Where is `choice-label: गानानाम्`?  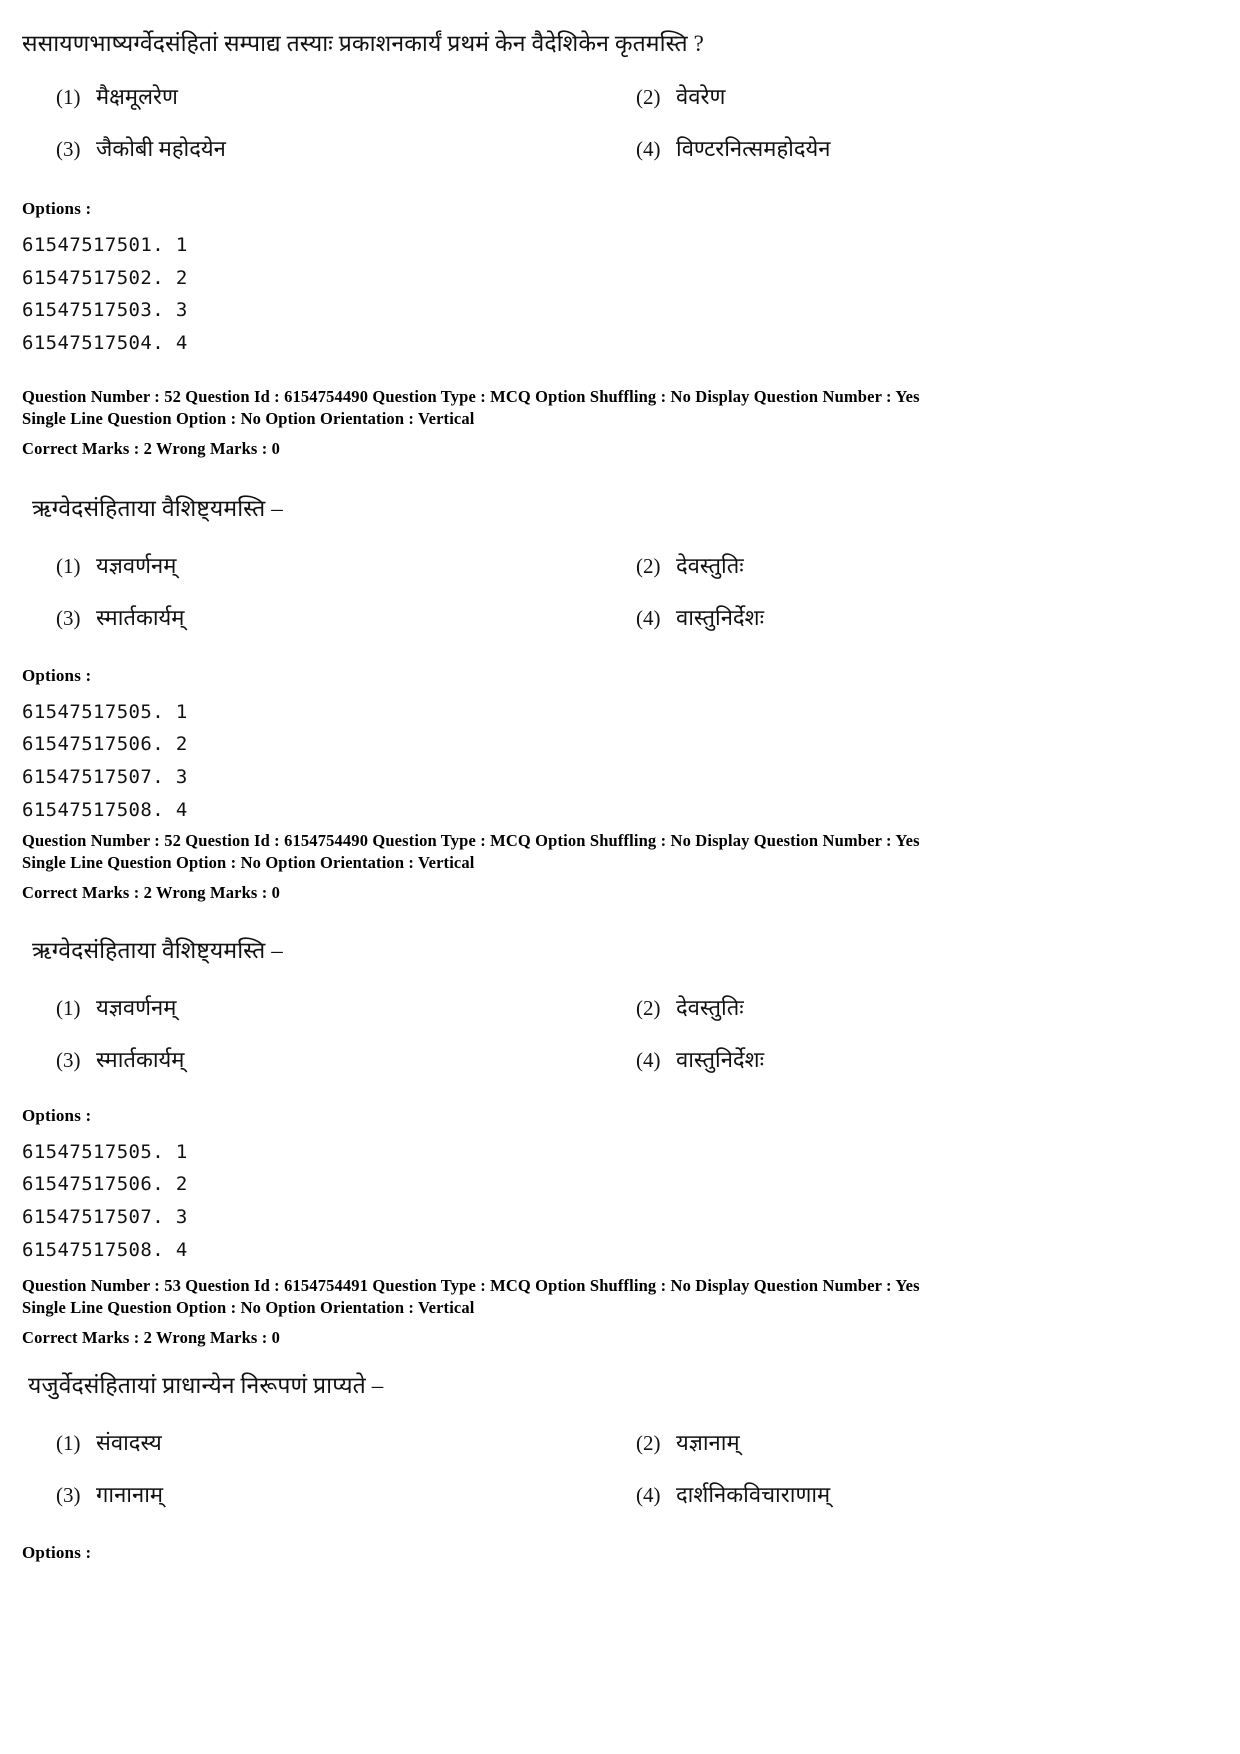 choice-label: गानानाम् is located at coordinates (130, 1494).